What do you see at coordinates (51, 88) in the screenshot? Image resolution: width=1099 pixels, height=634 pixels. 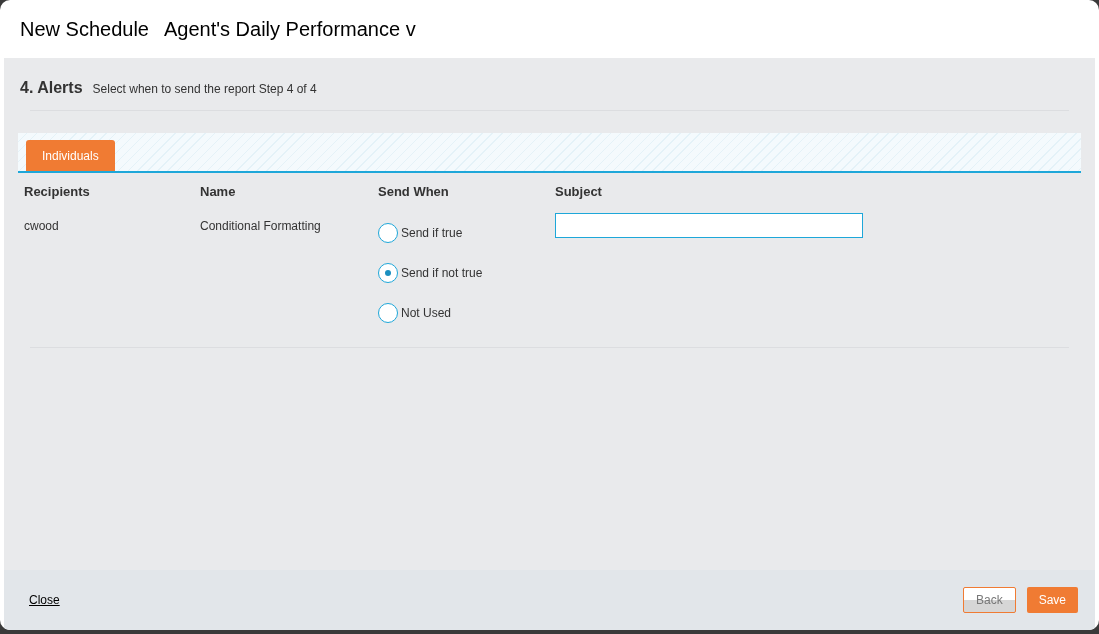 I see `step-heading: 4. Alerts` at bounding box center [51, 88].